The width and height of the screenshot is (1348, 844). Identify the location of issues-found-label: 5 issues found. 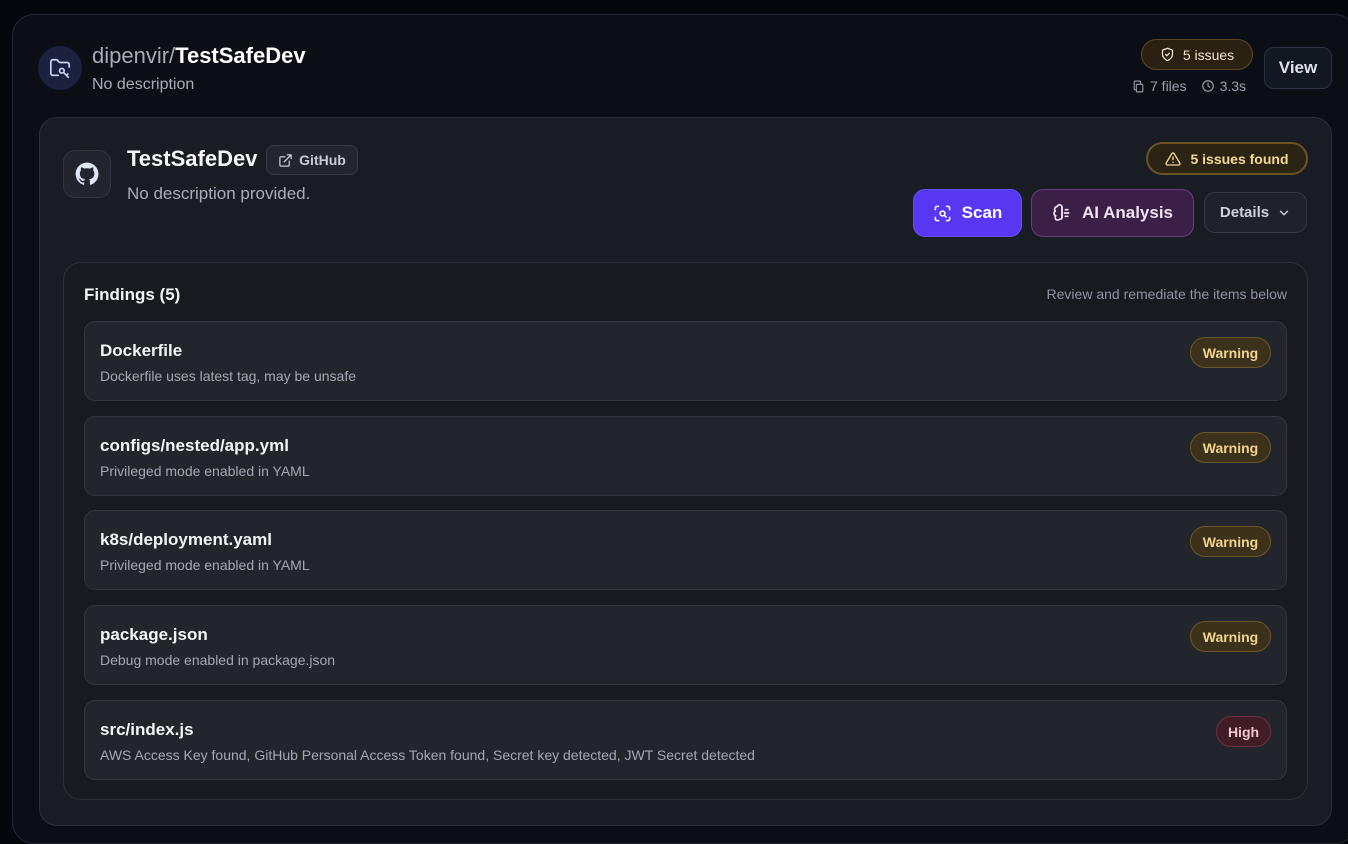
(1239, 158).